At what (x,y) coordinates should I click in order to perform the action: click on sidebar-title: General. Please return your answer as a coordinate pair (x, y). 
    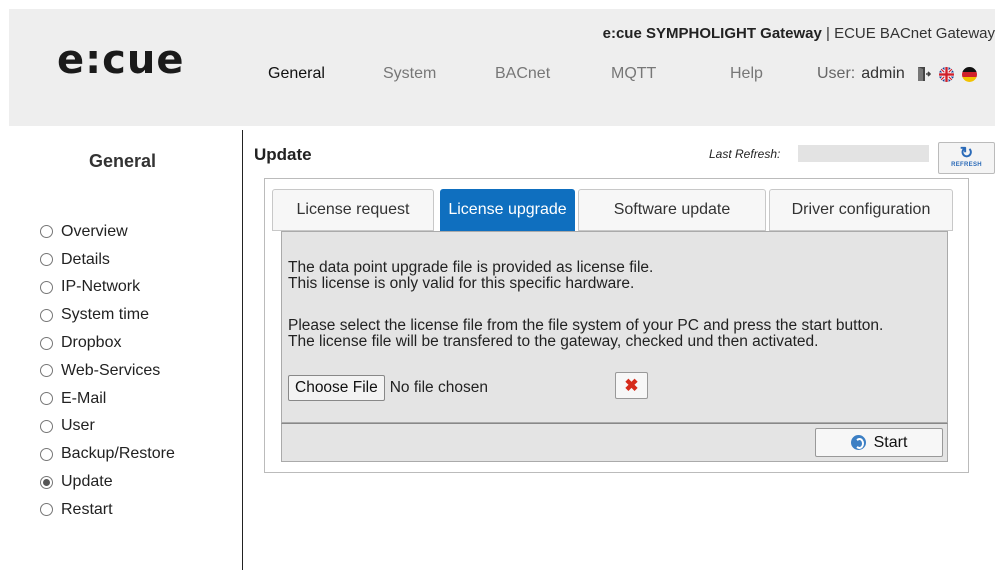
    Looking at the image, I should click on (123, 161).